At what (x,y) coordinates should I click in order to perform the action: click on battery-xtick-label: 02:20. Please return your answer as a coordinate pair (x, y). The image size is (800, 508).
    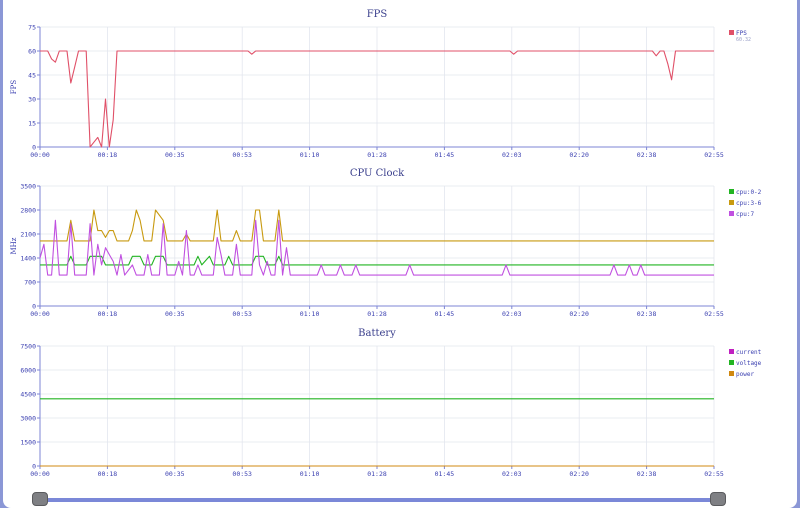
    Looking at the image, I should click on (579, 474).